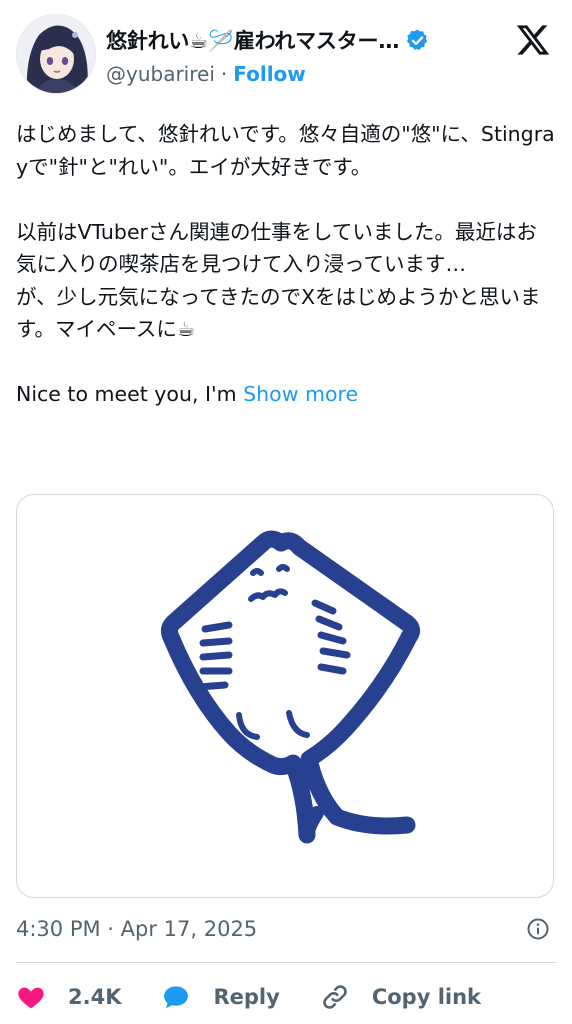 The width and height of the screenshot is (572, 1024). What do you see at coordinates (246, 997) in the screenshot?
I see `reply-label: Reply` at bounding box center [246, 997].